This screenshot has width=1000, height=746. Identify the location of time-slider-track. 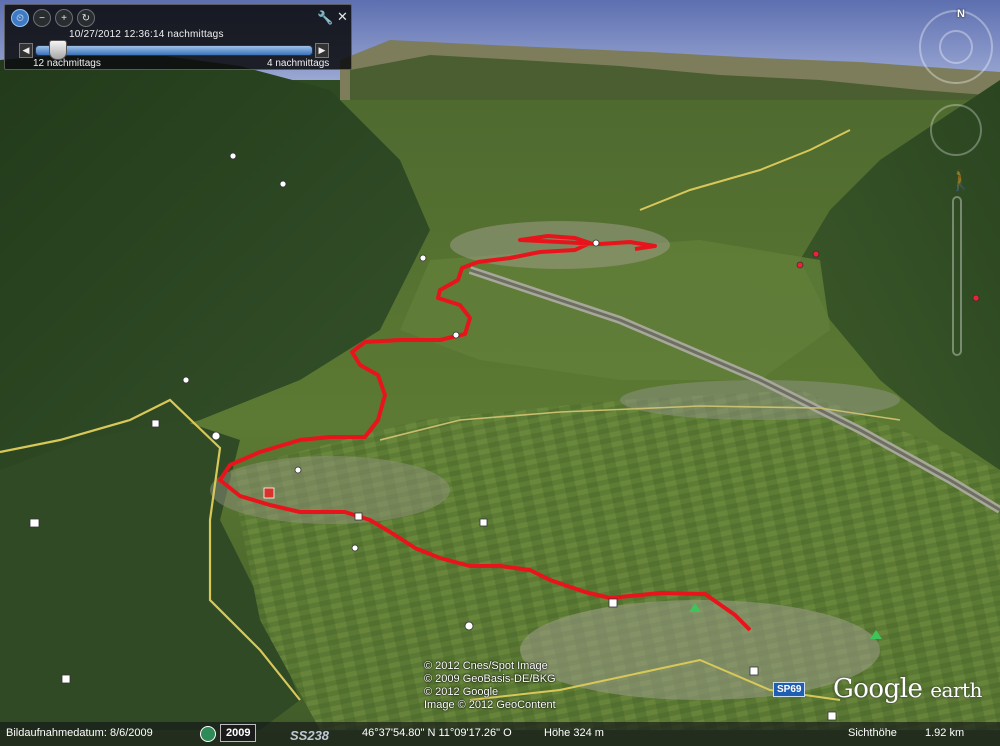
(174, 50).